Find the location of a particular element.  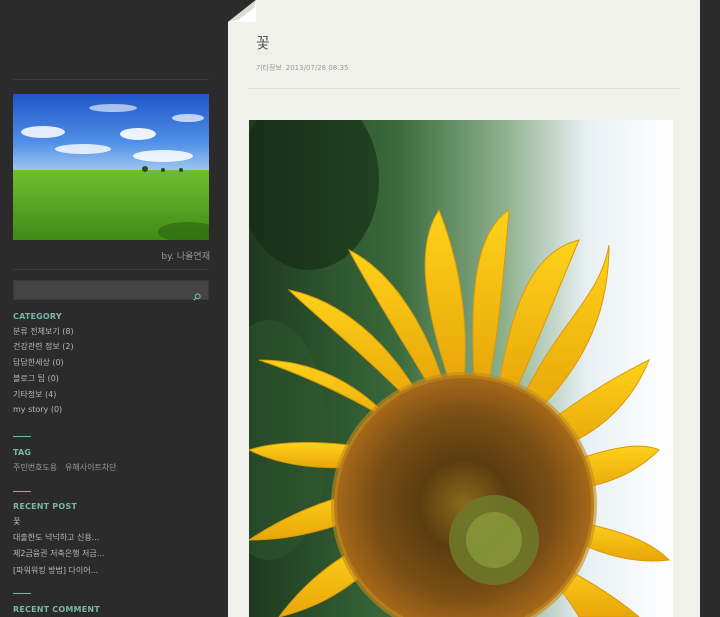

post-title: 꽃 is located at coordinates (263, 43).